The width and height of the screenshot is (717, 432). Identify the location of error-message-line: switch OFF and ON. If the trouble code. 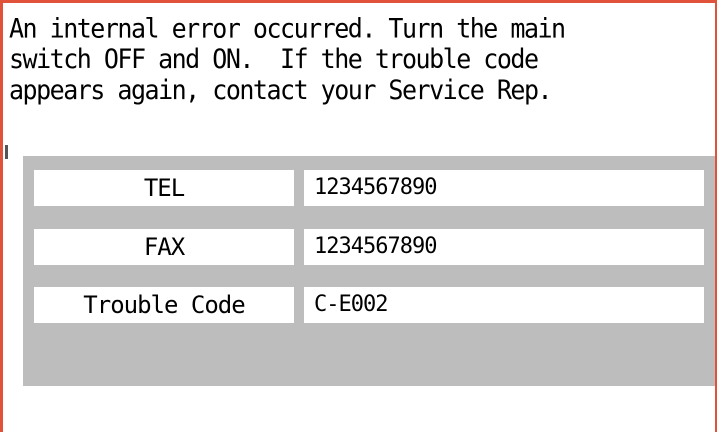
(274, 59).